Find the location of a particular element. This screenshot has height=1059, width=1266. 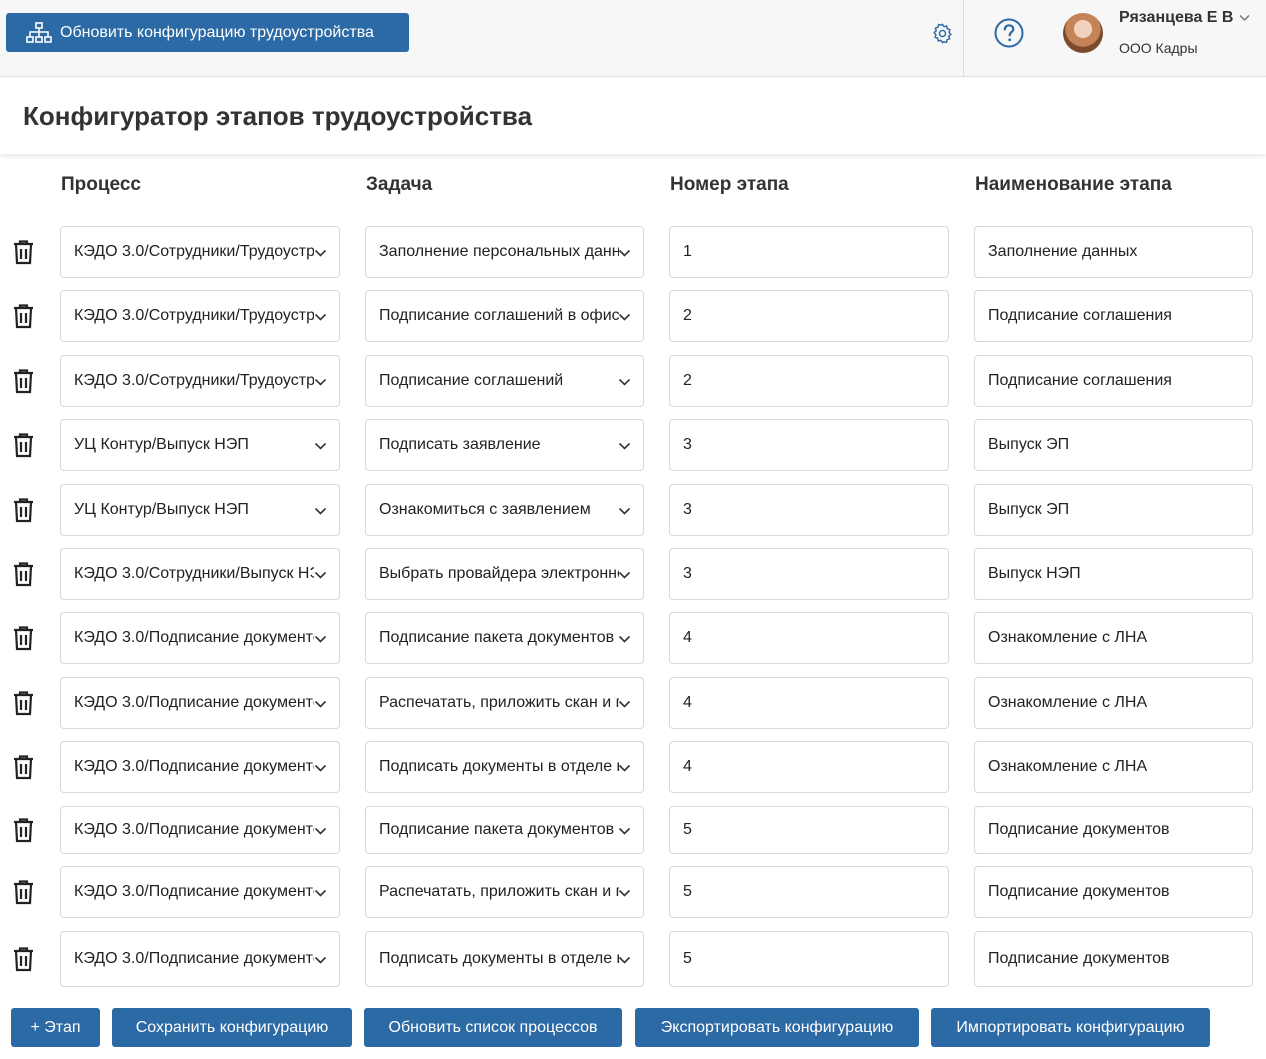

stage-name-input: Заполнение данных is located at coordinates (1113, 252).